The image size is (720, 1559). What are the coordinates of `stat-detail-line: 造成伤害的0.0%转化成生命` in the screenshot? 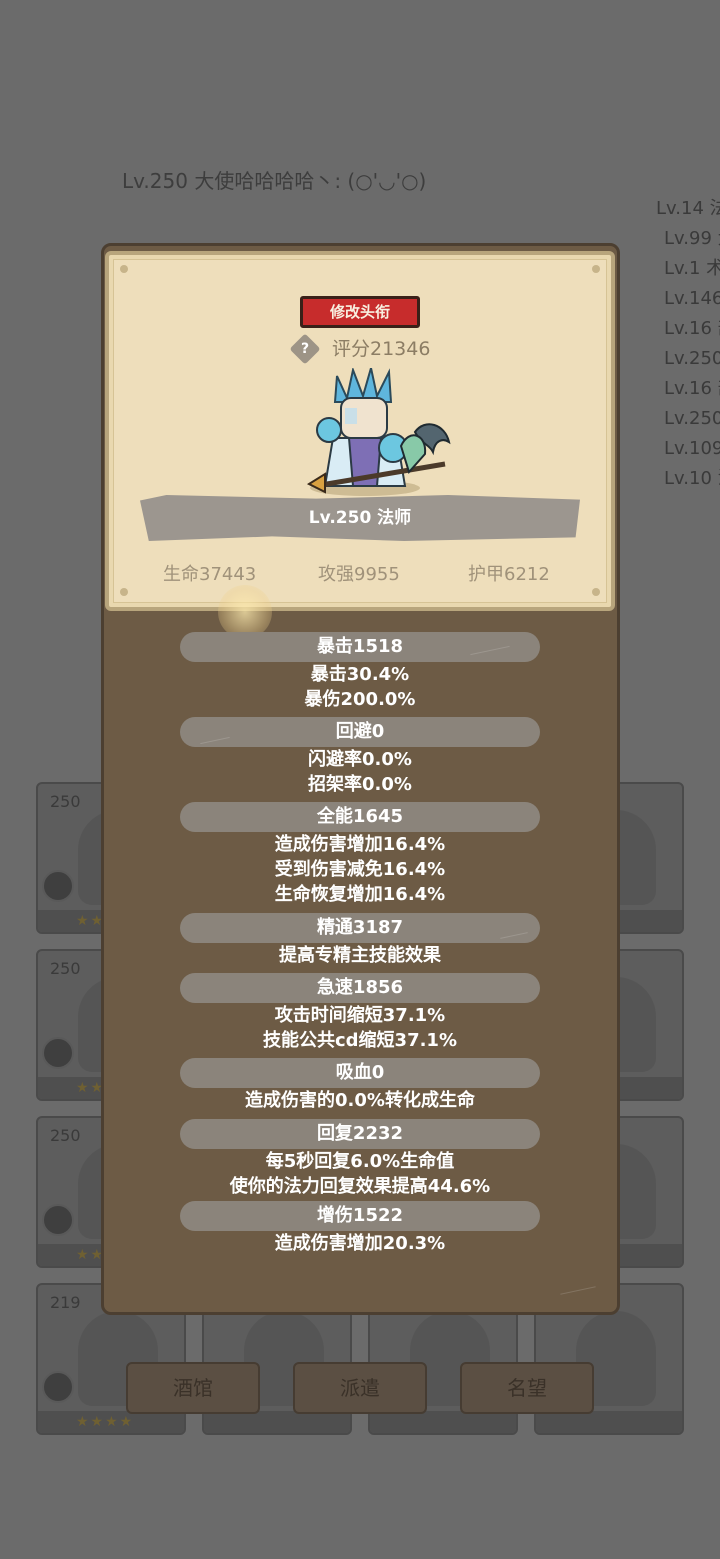 It's located at (360, 1100).